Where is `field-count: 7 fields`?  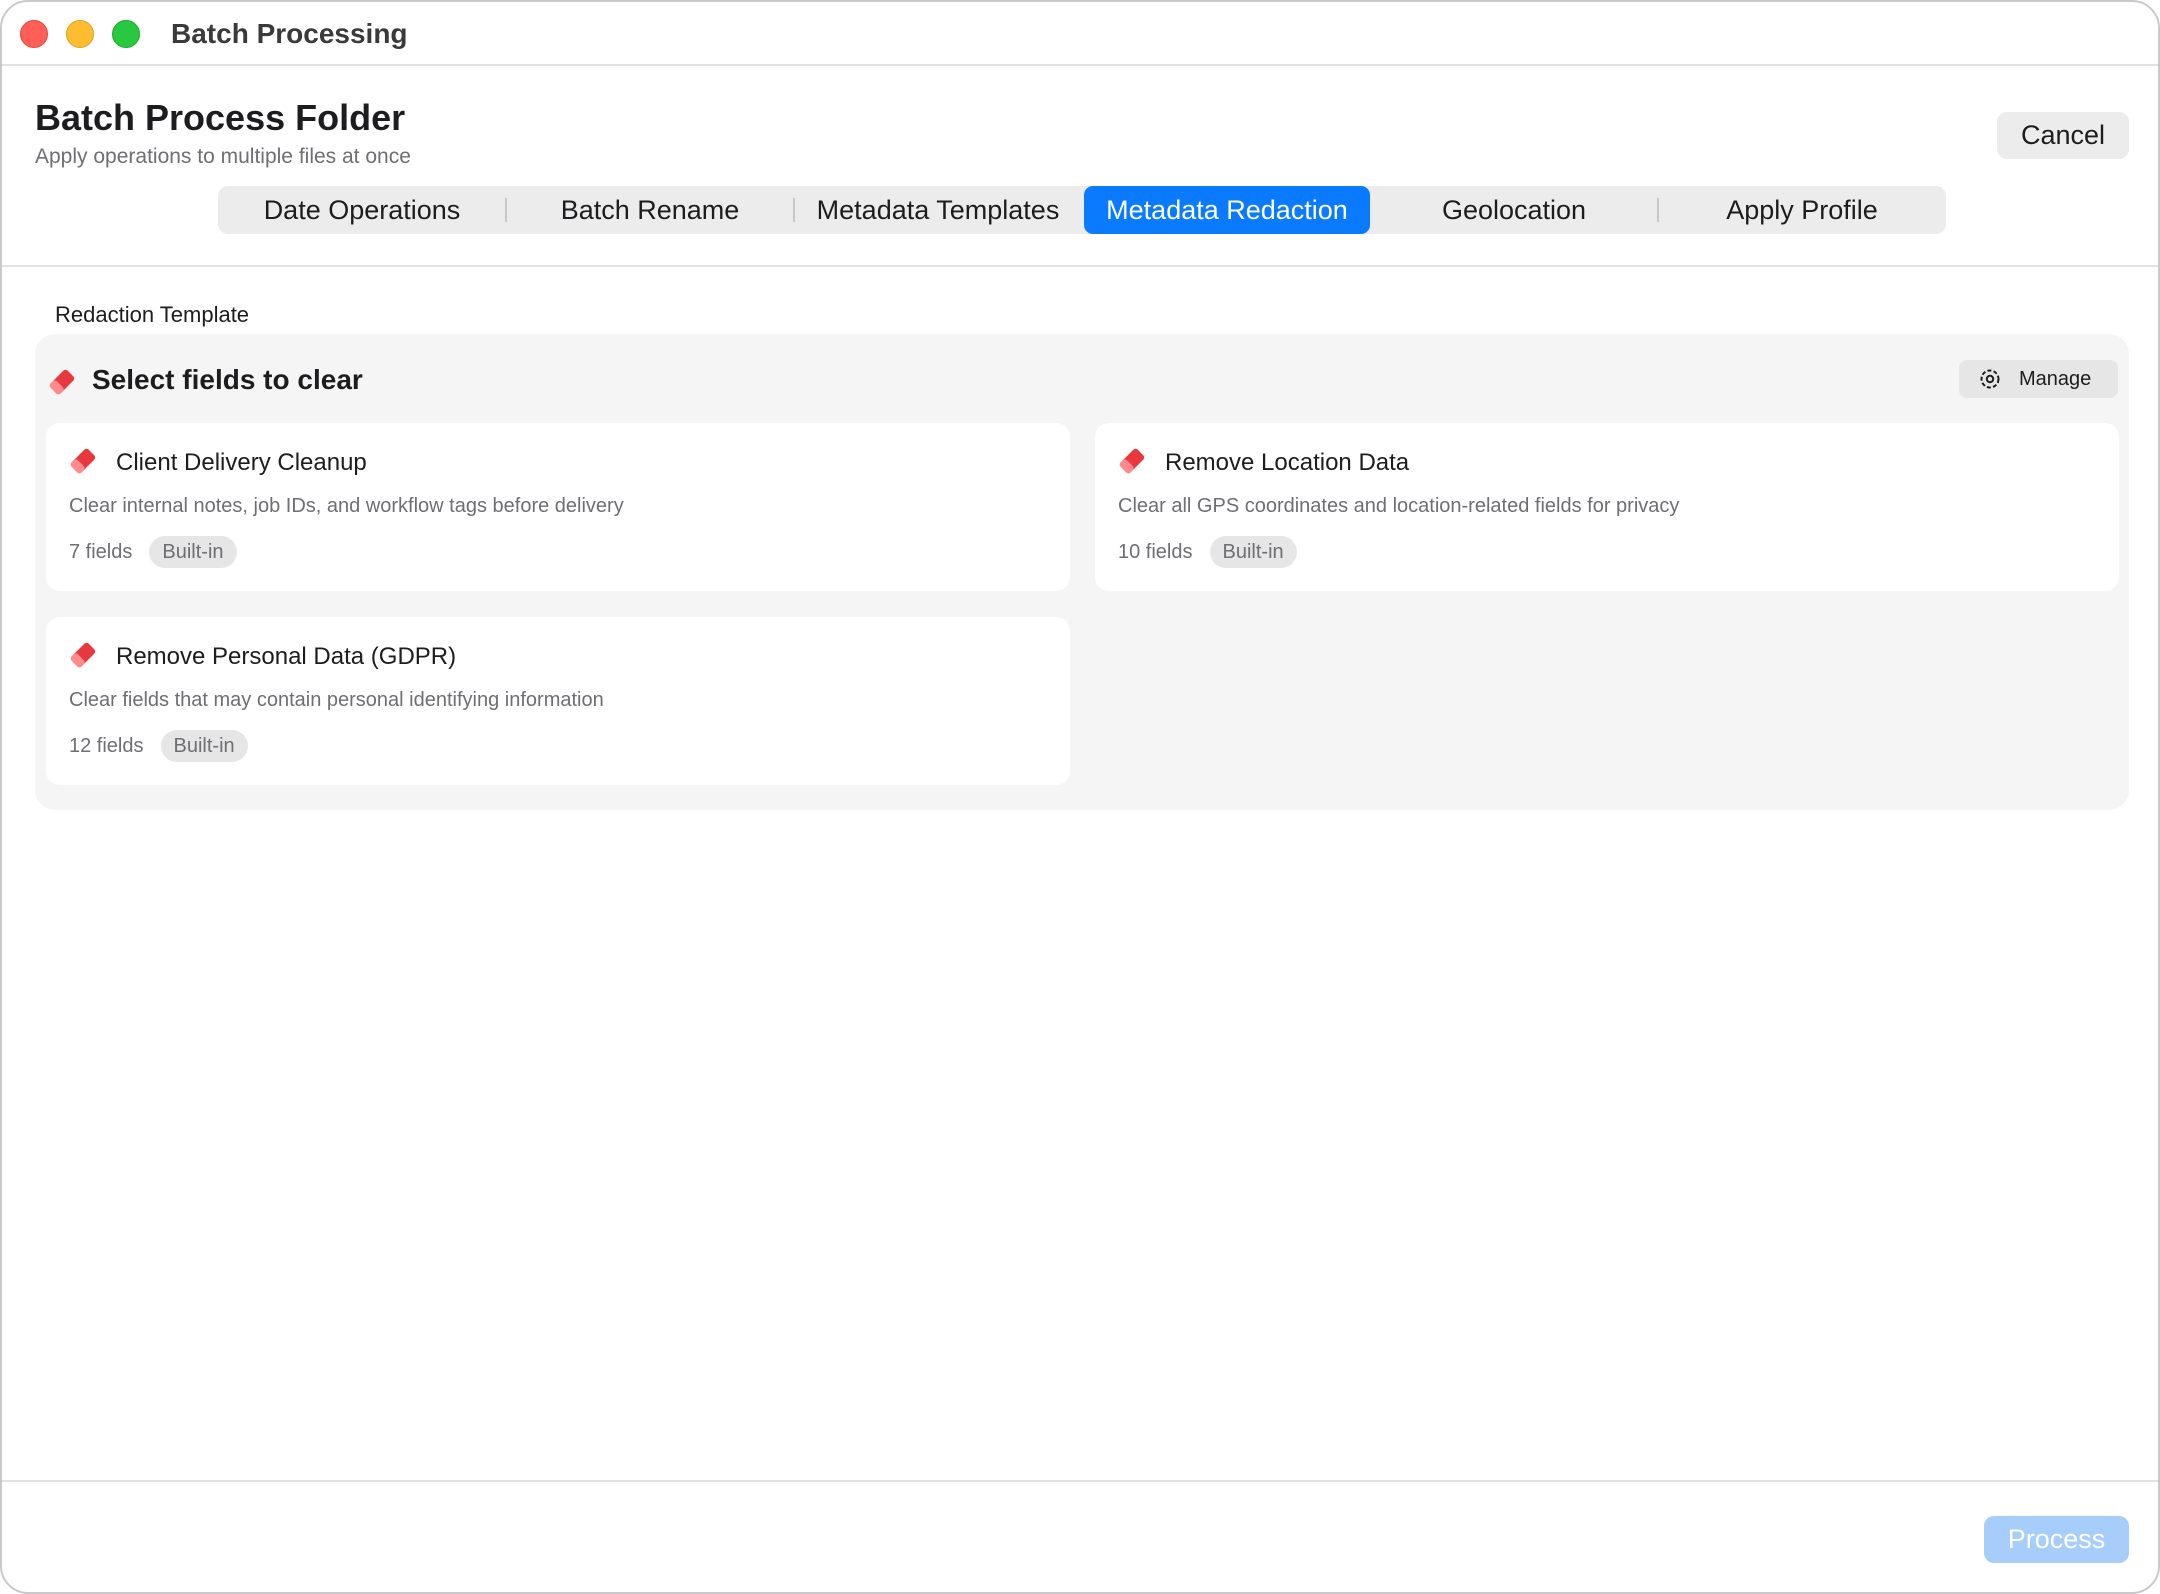 field-count: 7 fields is located at coordinates (101, 551).